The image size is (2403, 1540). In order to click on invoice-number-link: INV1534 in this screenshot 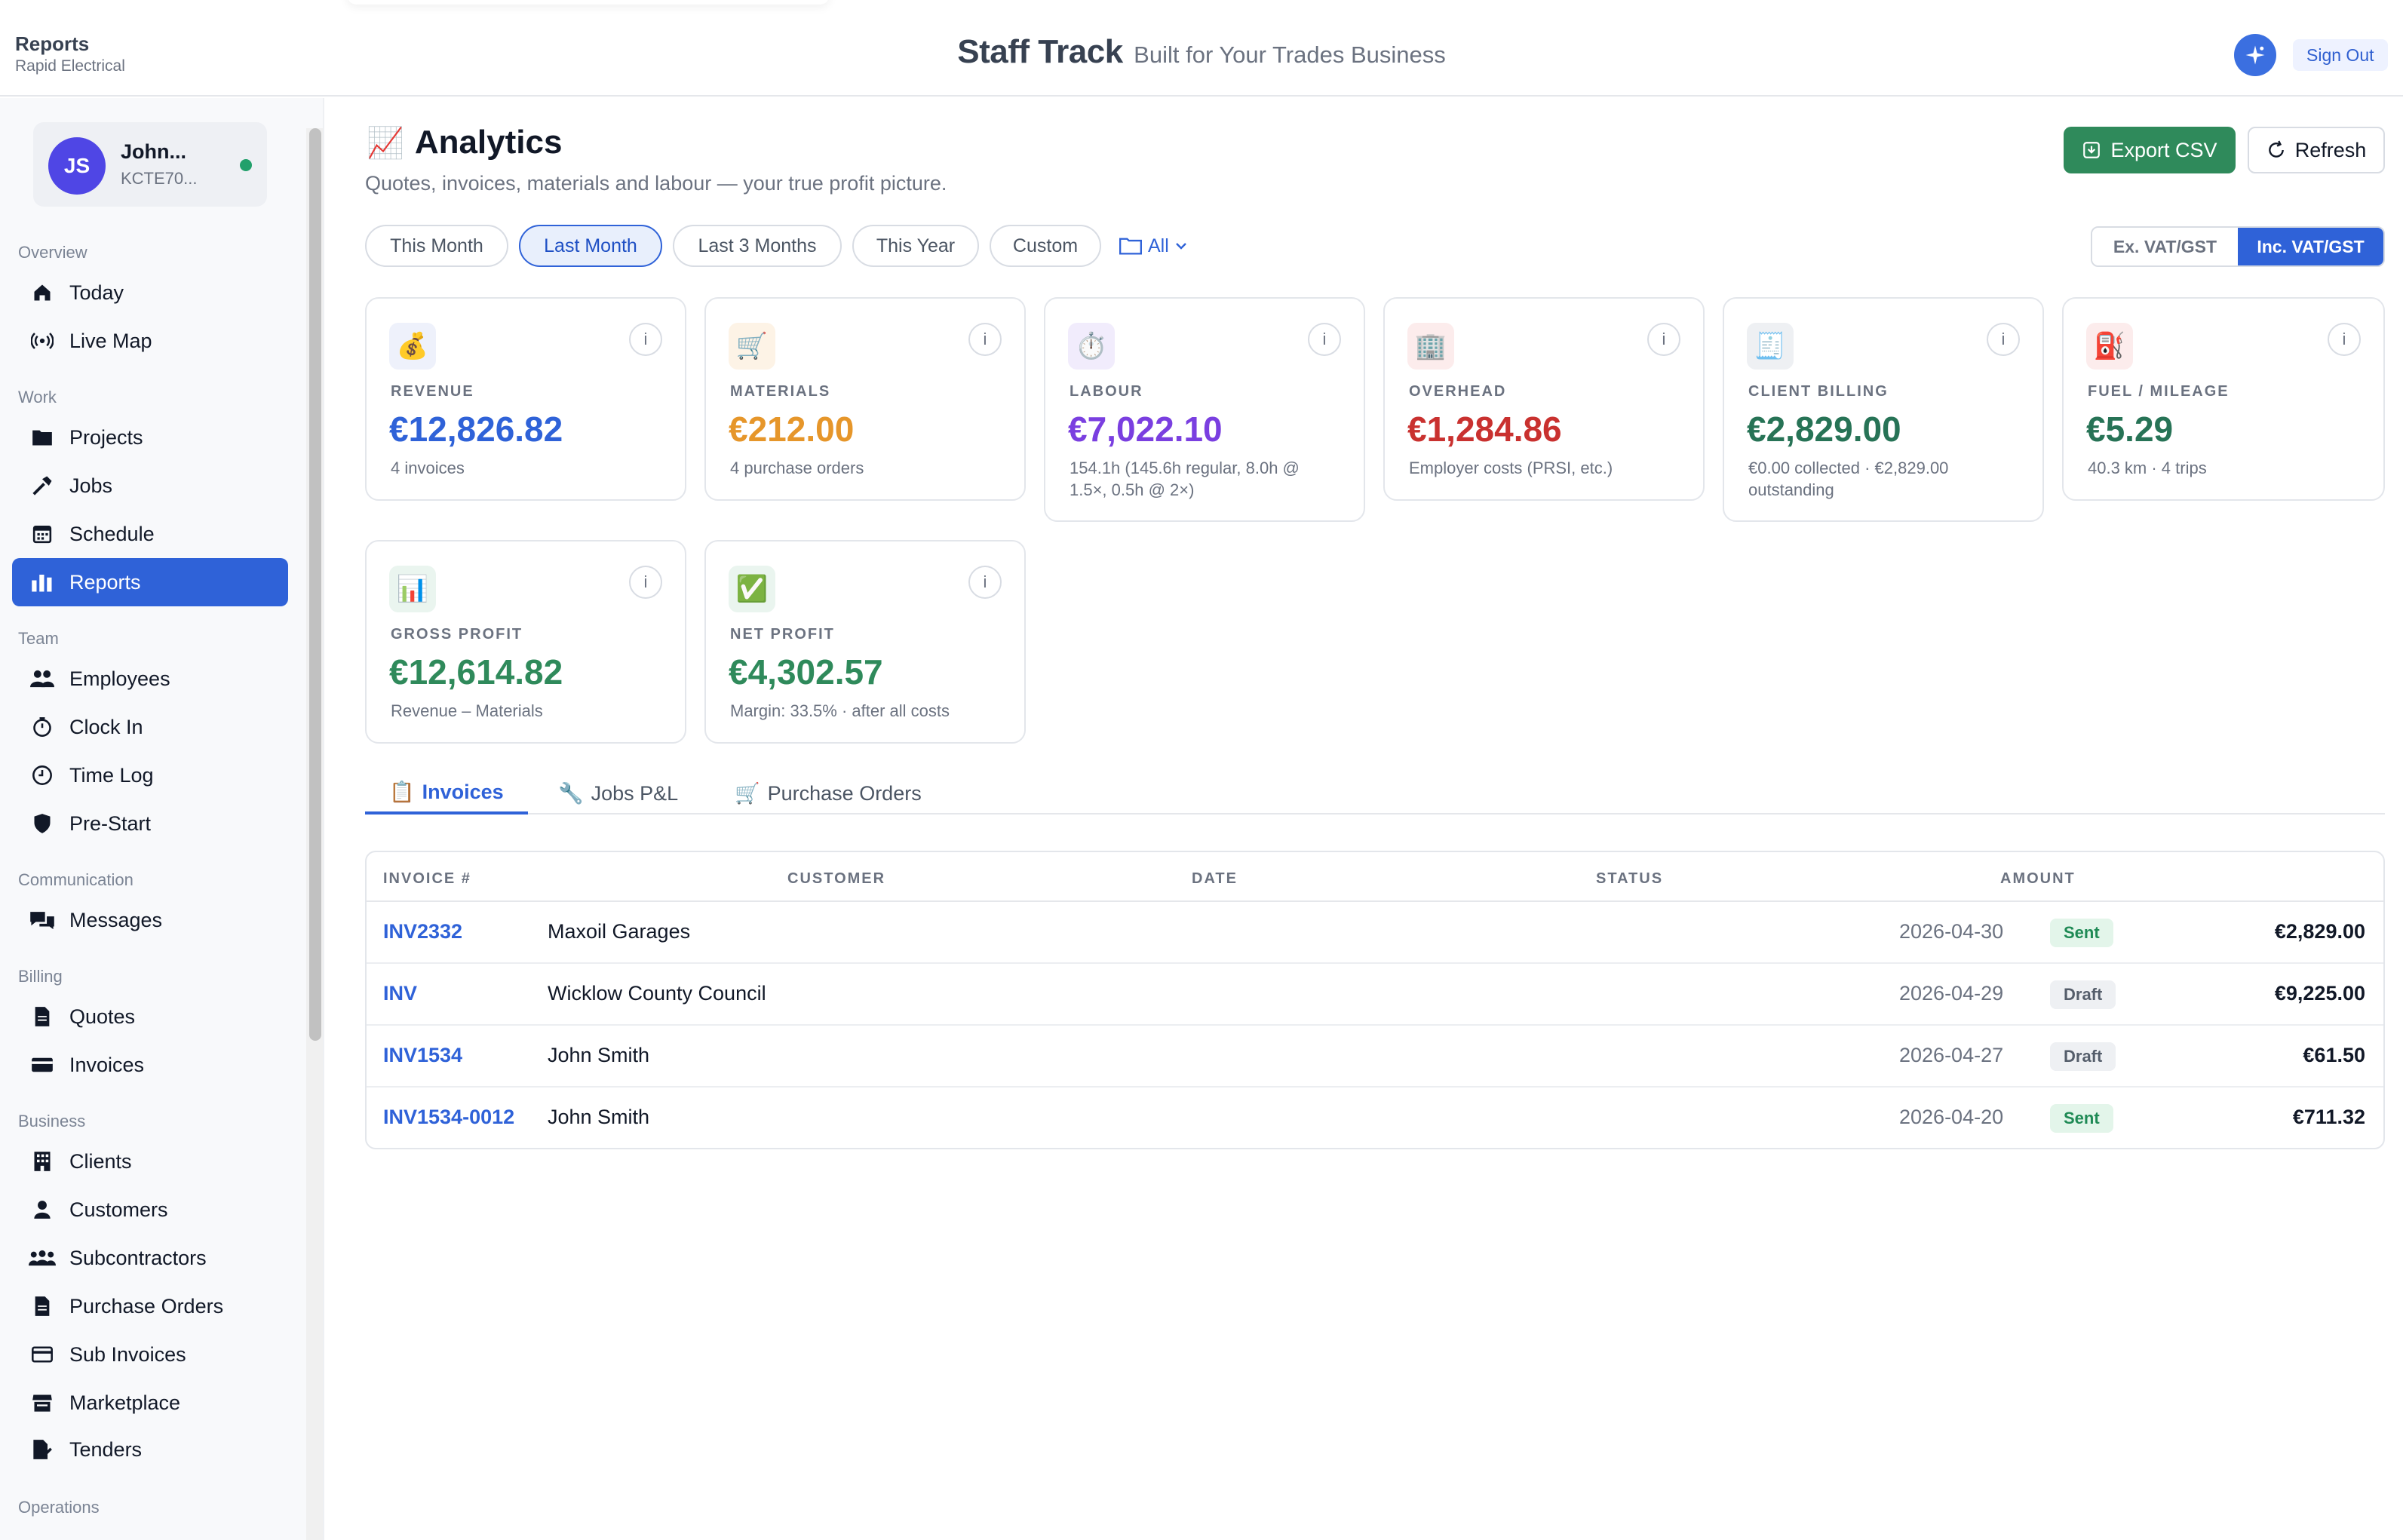, I will do `click(422, 1055)`.